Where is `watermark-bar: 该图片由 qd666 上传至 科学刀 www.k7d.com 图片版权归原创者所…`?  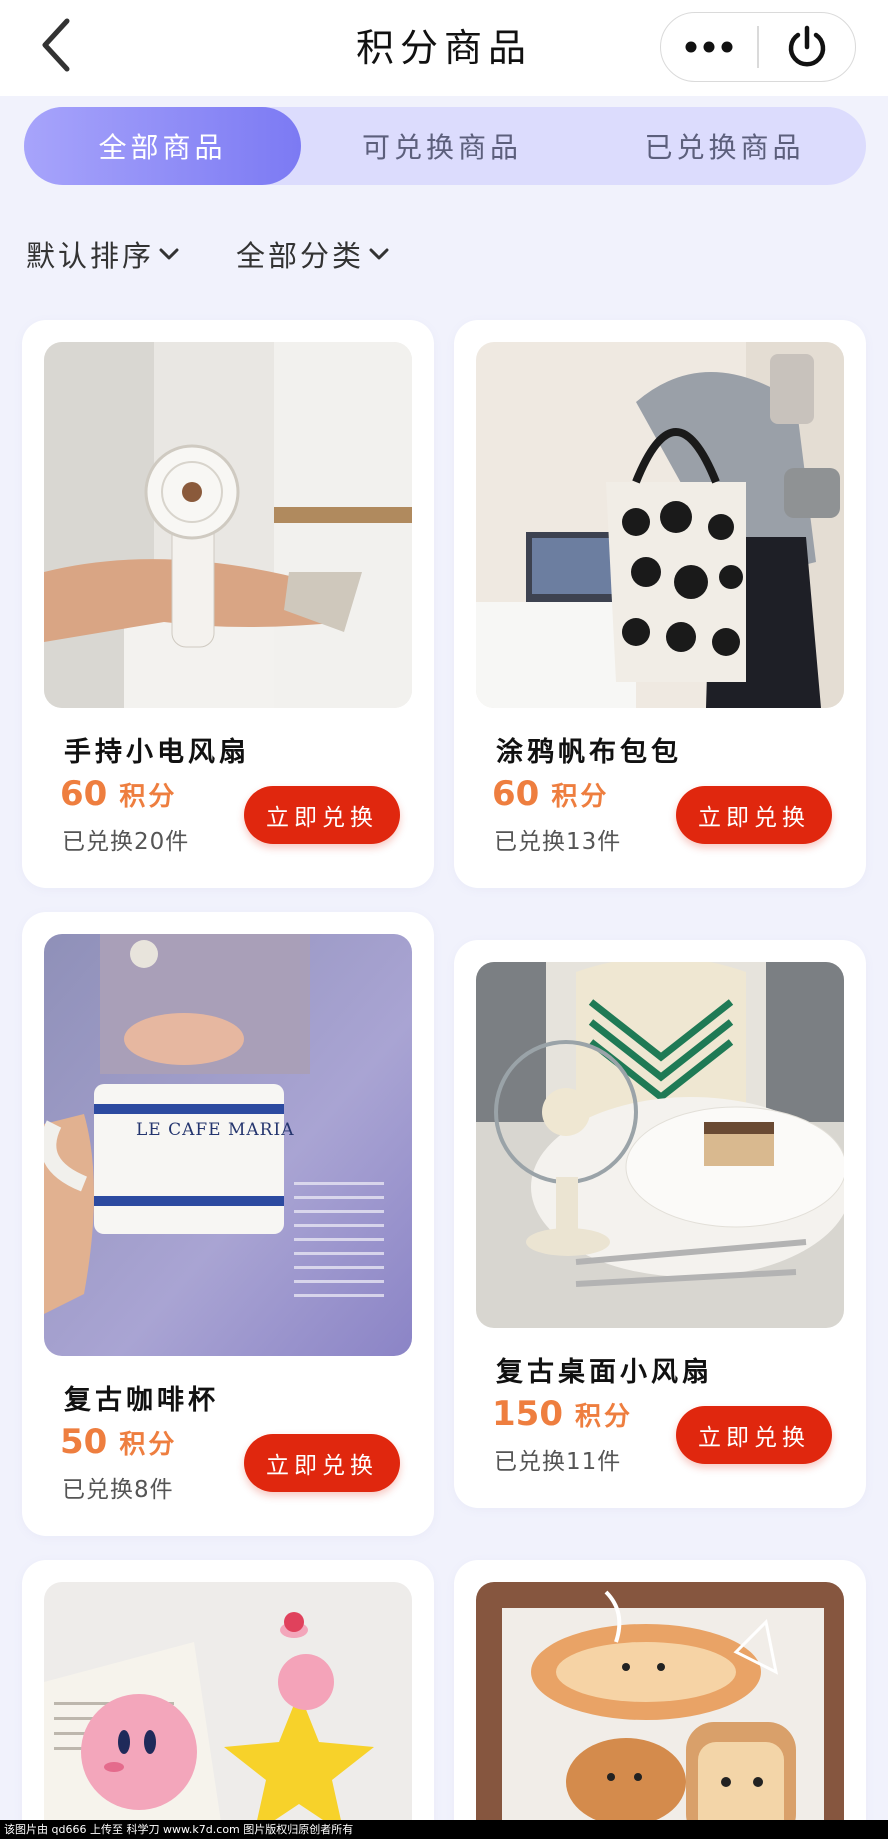 watermark-bar: 该图片由 qd666 上传至 科学刀 www.k7d.com 图片版权归原创者所… is located at coordinates (444, 1829).